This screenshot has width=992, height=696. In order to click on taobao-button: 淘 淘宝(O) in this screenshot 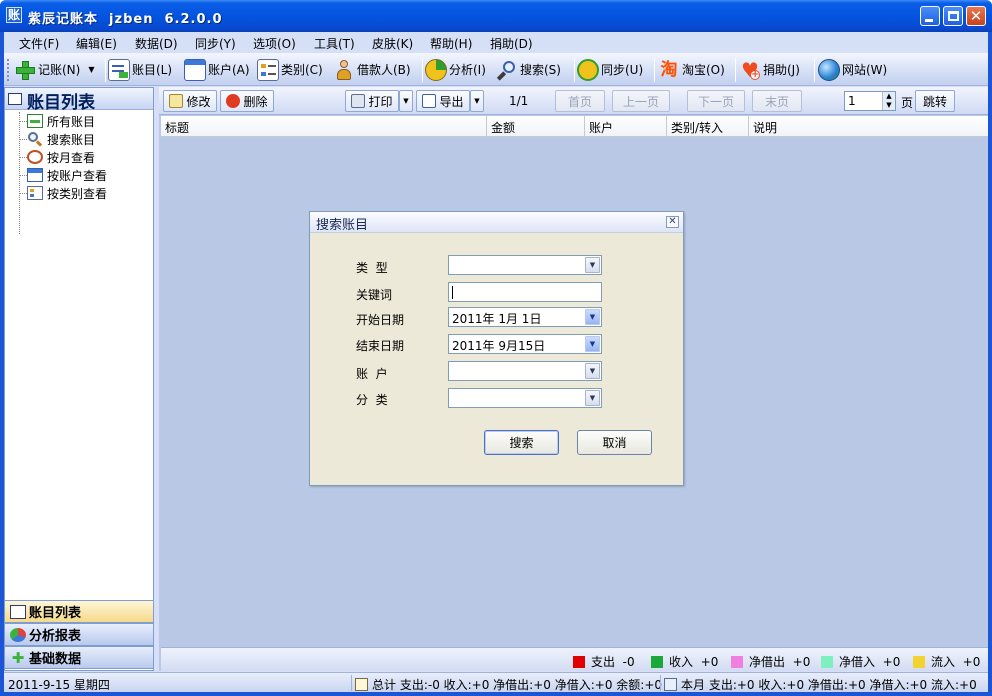, I will do `click(691, 69)`.